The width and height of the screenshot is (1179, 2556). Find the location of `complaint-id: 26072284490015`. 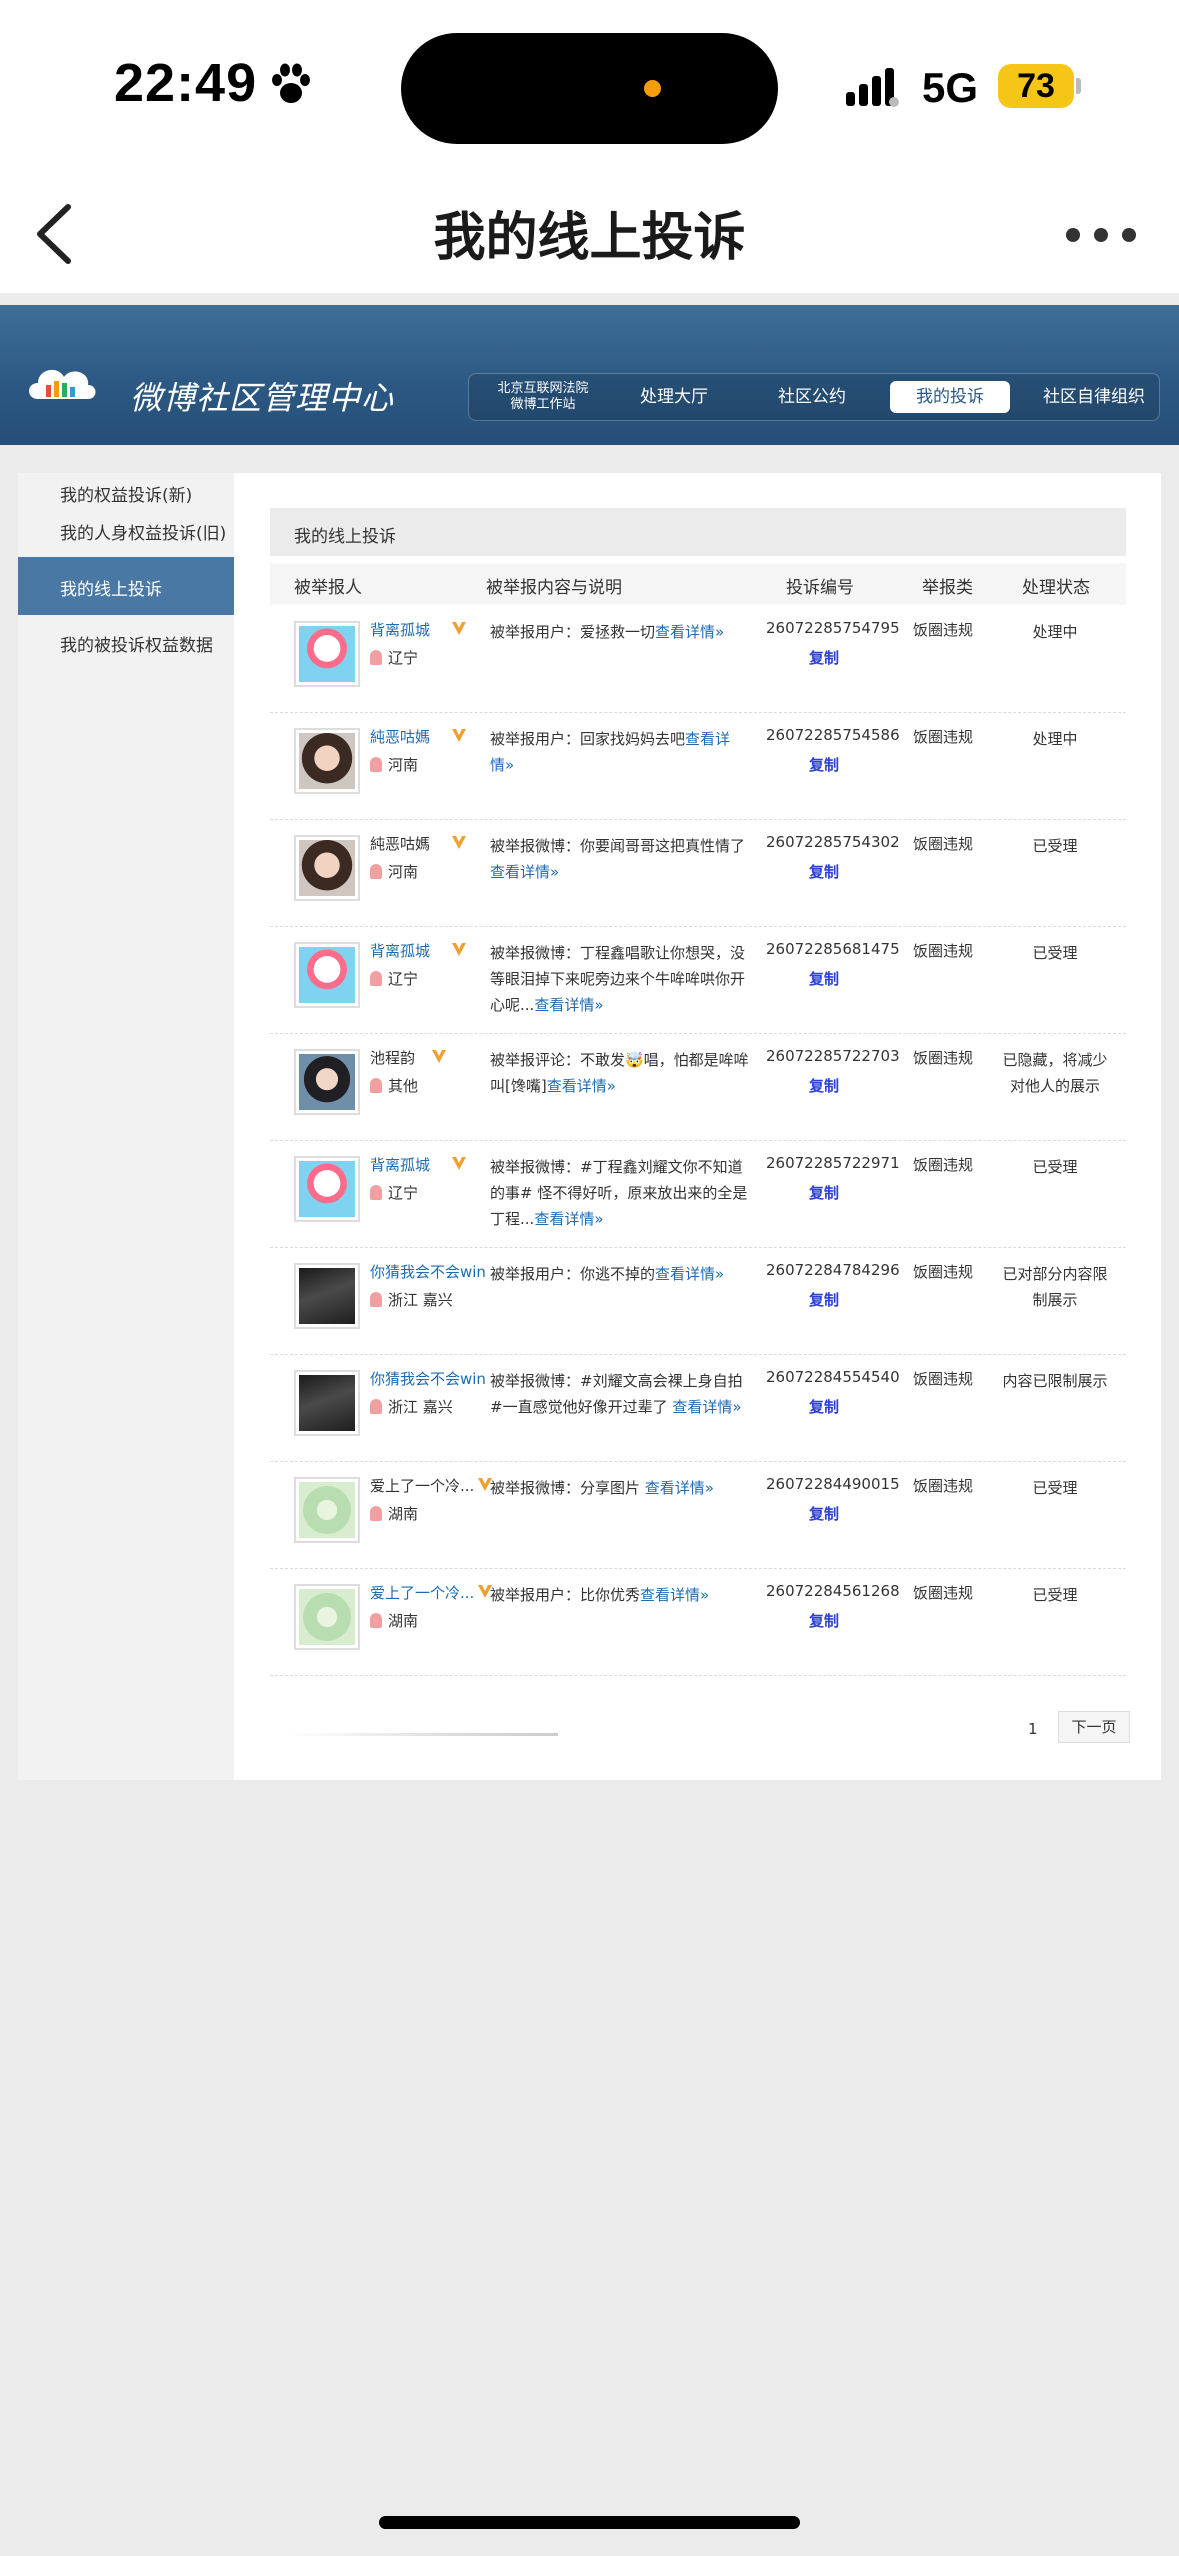

complaint-id: 26072284490015 is located at coordinates (833, 1484).